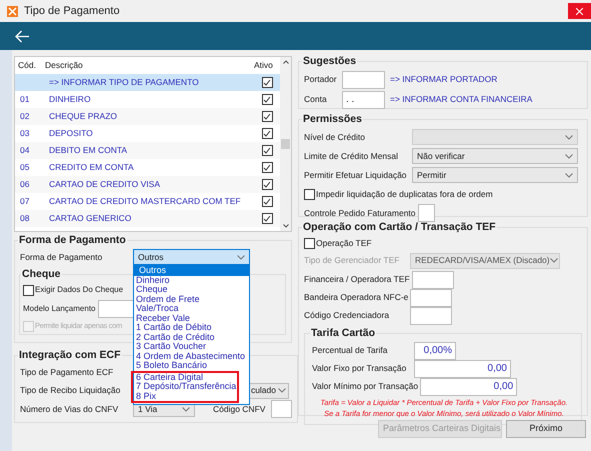 Image resolution: width=591 pixels, height=451 pixels. I want to click on group-title: Cheque, so click(41, 274).